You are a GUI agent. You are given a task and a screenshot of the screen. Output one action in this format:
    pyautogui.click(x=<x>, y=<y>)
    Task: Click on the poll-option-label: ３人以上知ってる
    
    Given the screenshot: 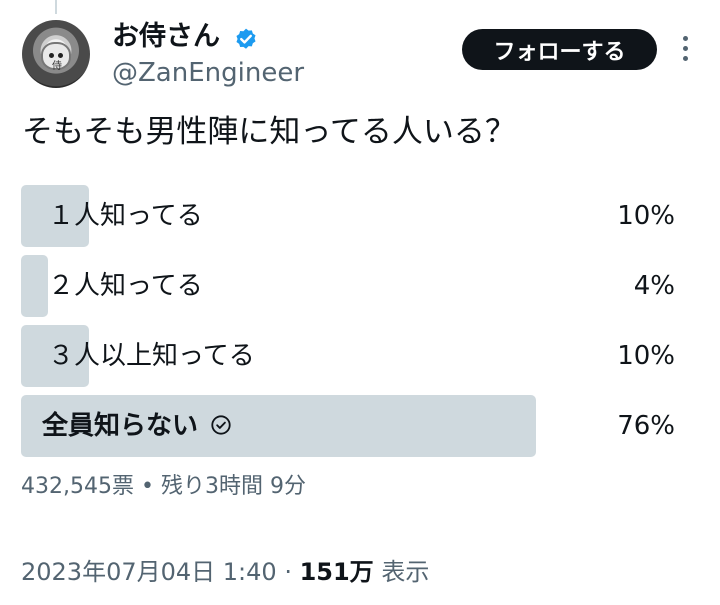 What is the action you would take?
    pyautogui.click(x=151, y=356)
    